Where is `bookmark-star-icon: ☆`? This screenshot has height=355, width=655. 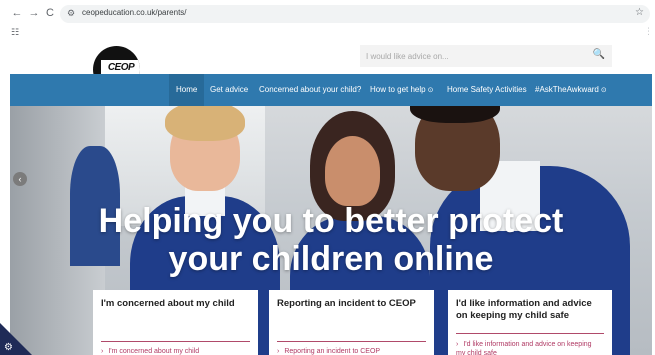
bookmark-star-icon: ☆ is located at coordinates (639, 12).